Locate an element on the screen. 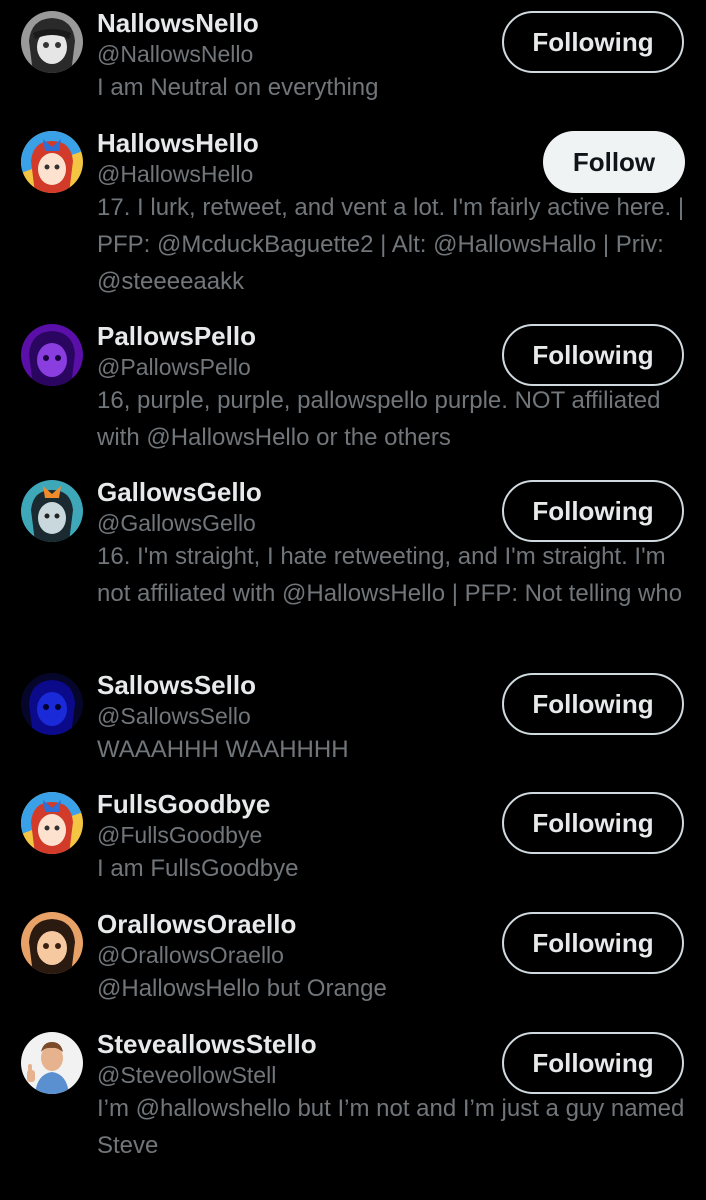 Image resolution: width=706 pixels, height=1200 pixels. avatar-orange-icon is located at coordinates (52, 943).